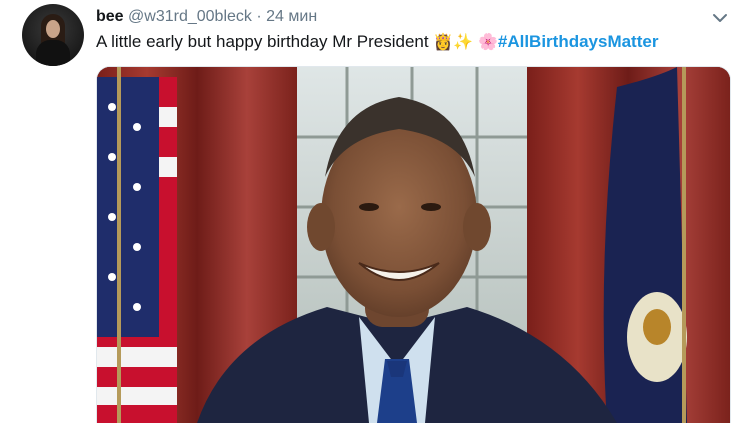 This screenshot has height=423, width=751. Describe the element at coordinates (487, 41) in the screenshot. I see `blossom-emoji: 🌸` at that location.